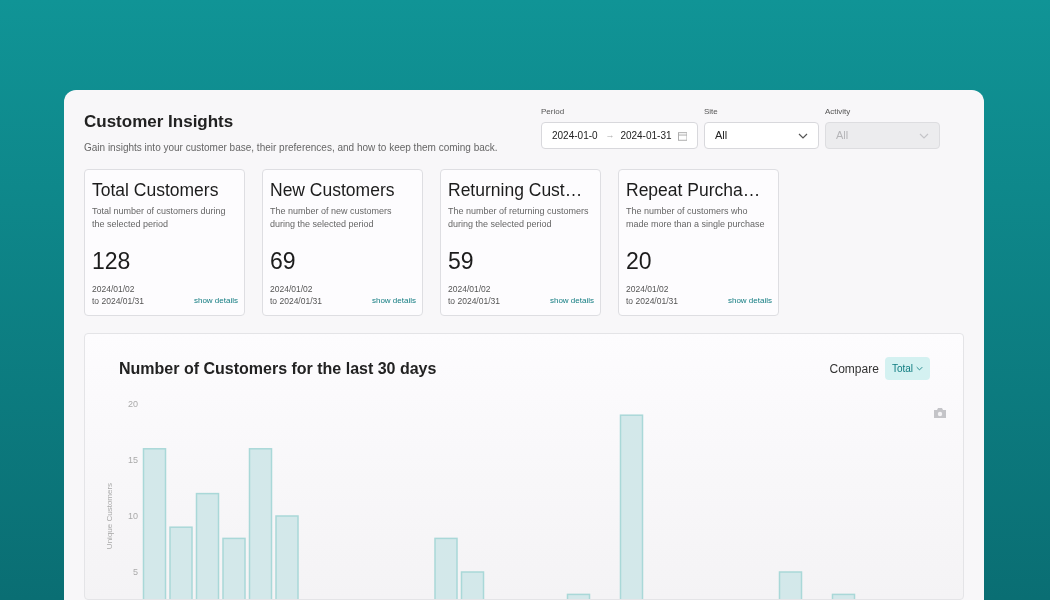  What do you see at coordinates (575, 136) in the screenshot?
I see `start-date: 2024-01-0` at bounding box center [575, 136].